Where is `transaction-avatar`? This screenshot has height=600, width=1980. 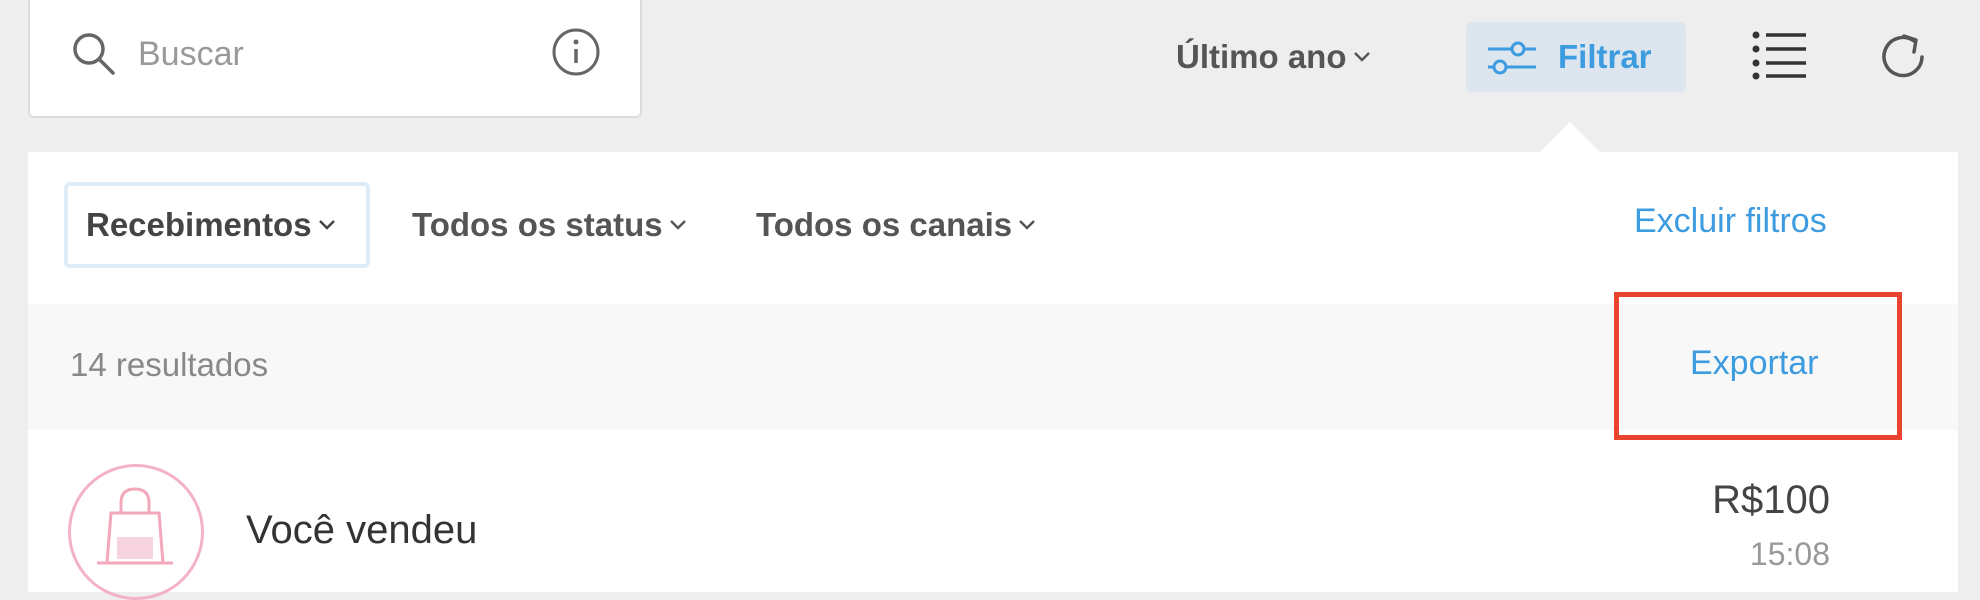 transaction-avatar is located at coordinates (136, 532).